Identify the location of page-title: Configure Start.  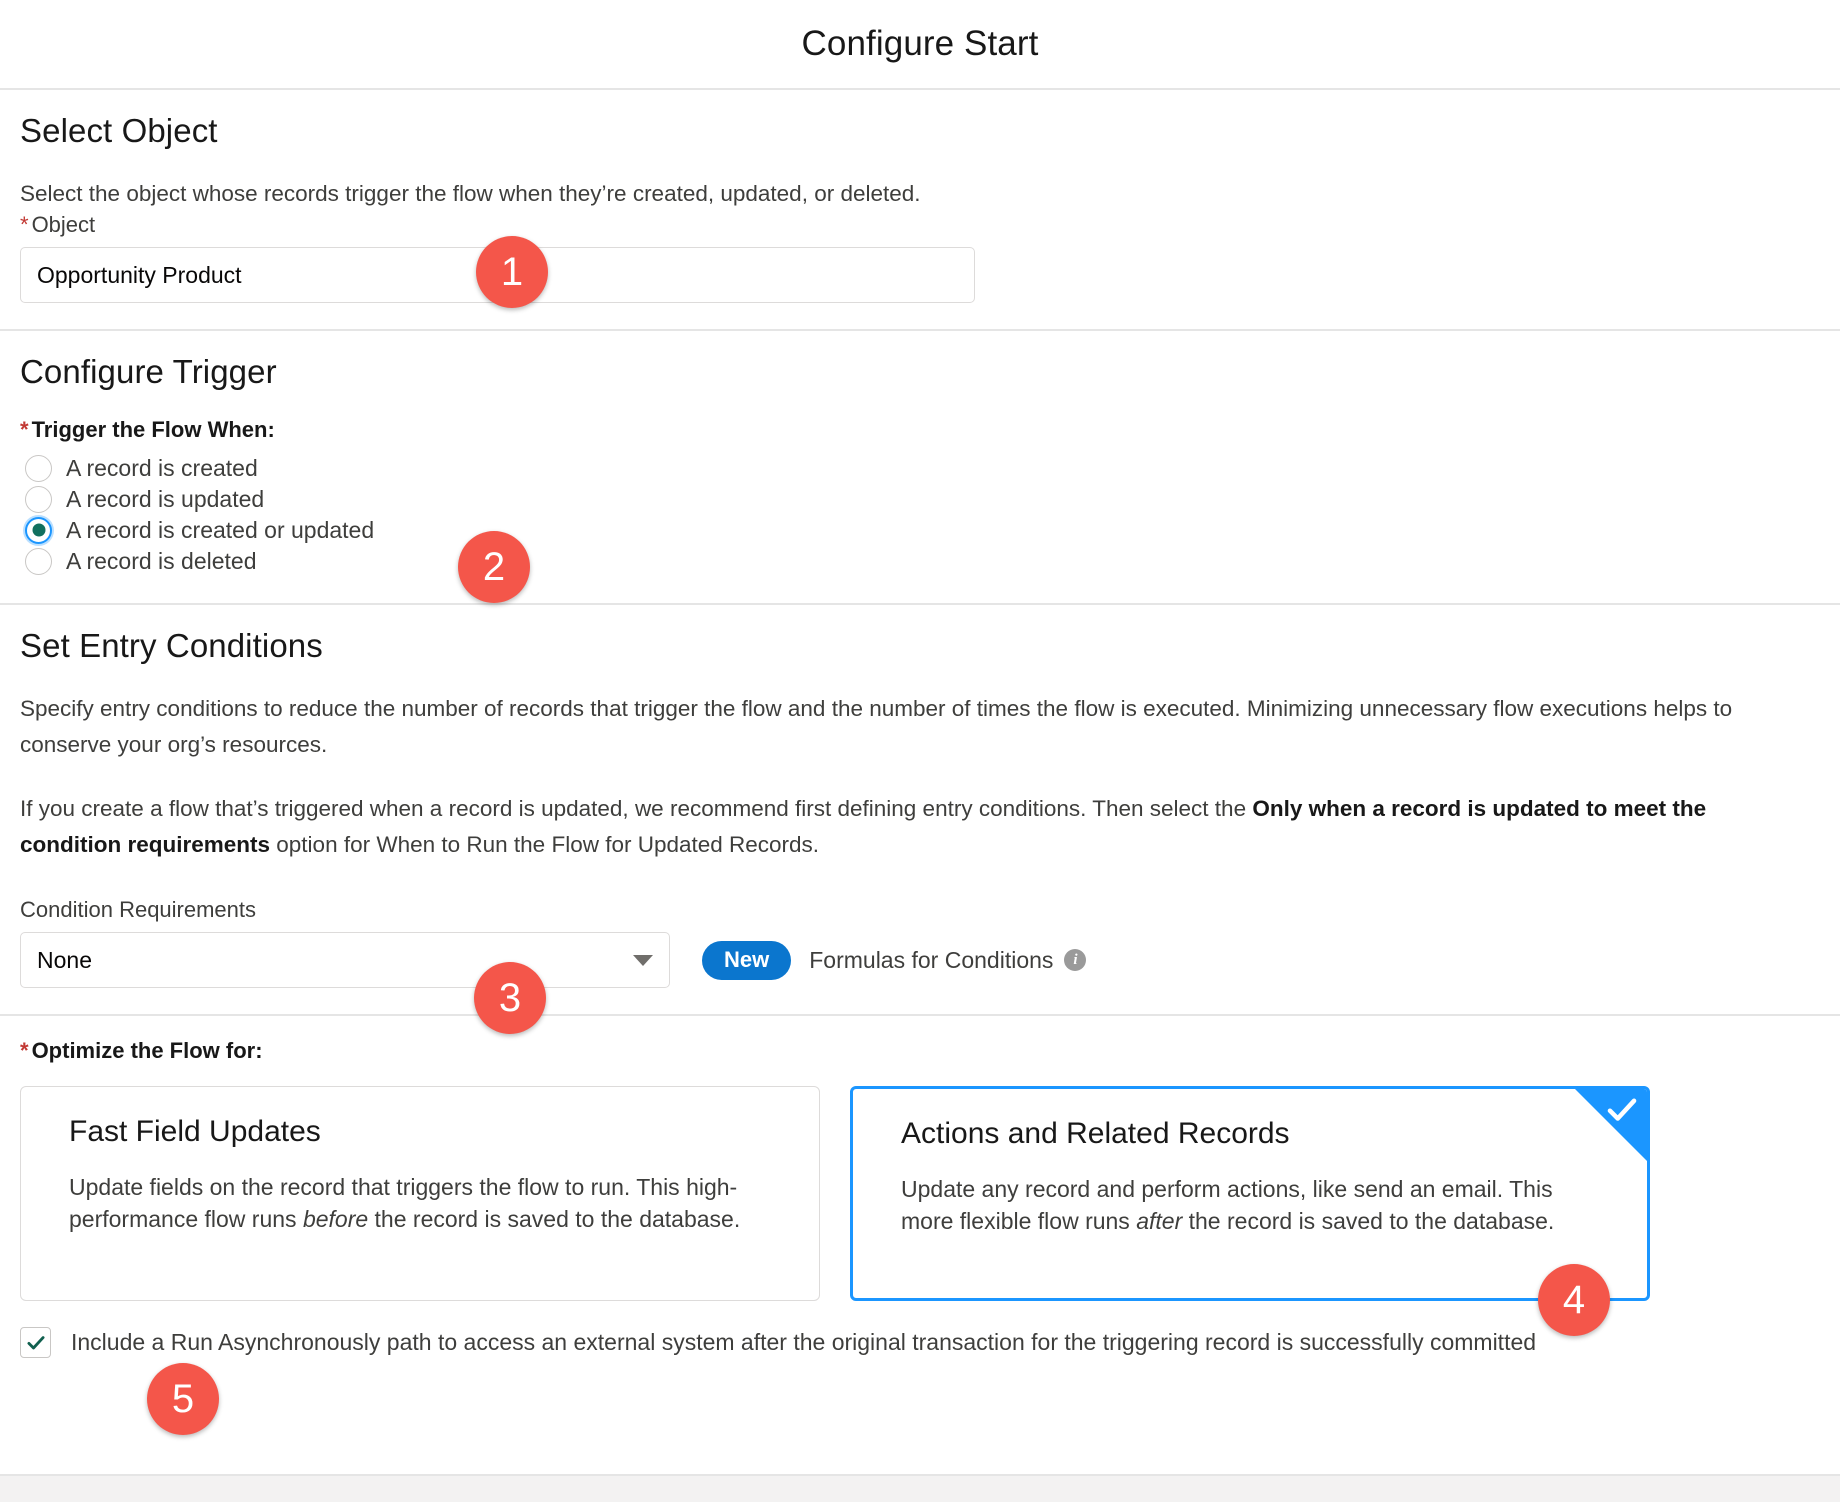
(920, 43).